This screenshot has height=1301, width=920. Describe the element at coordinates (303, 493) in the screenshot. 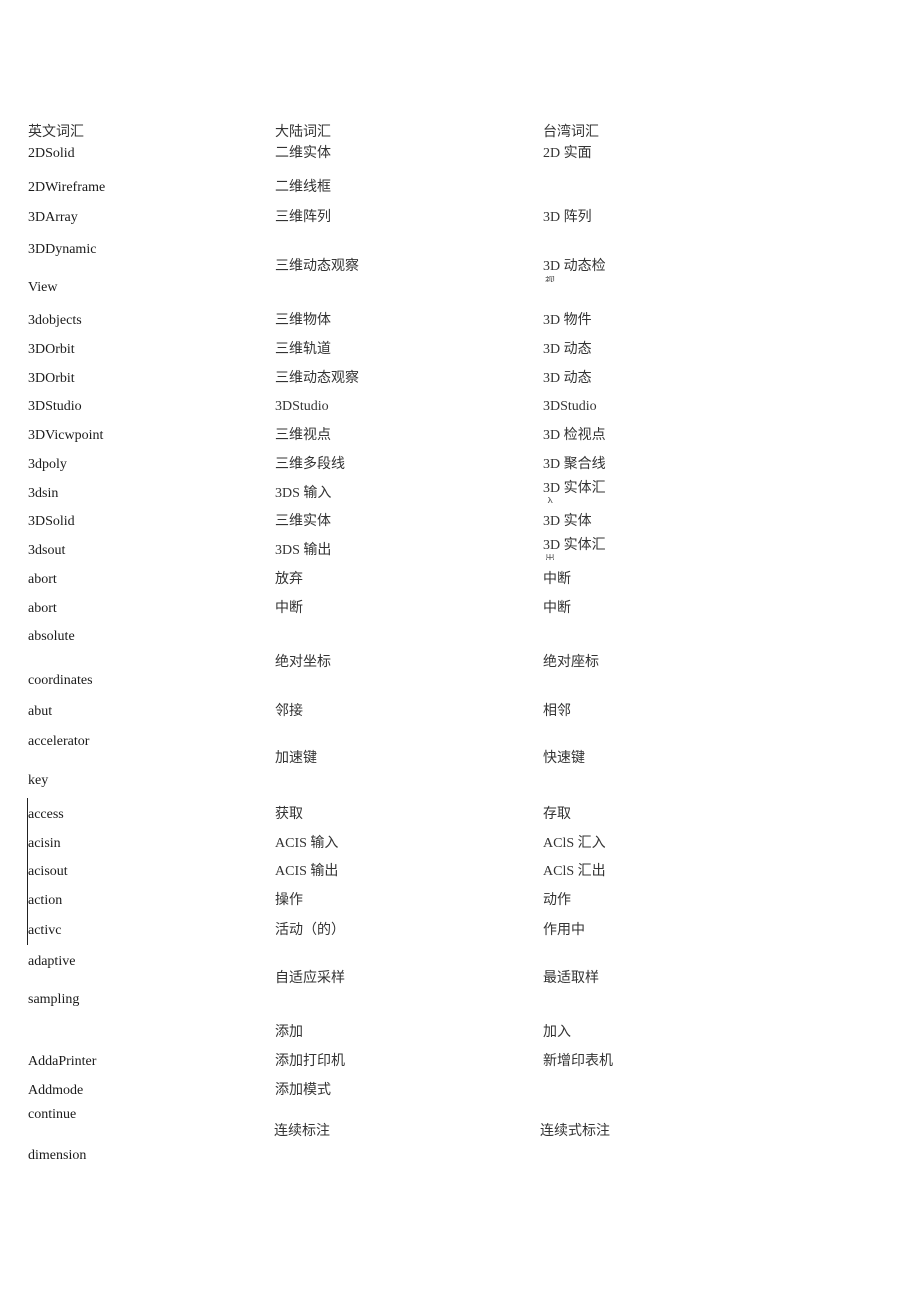

I see `mainland-term: 3DS 输入` at that location.